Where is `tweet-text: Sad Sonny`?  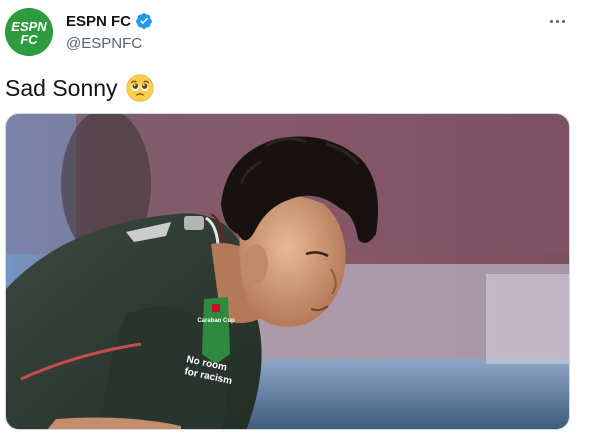 tweet-text: Sad Sonny is located at coordinates (79, 88).